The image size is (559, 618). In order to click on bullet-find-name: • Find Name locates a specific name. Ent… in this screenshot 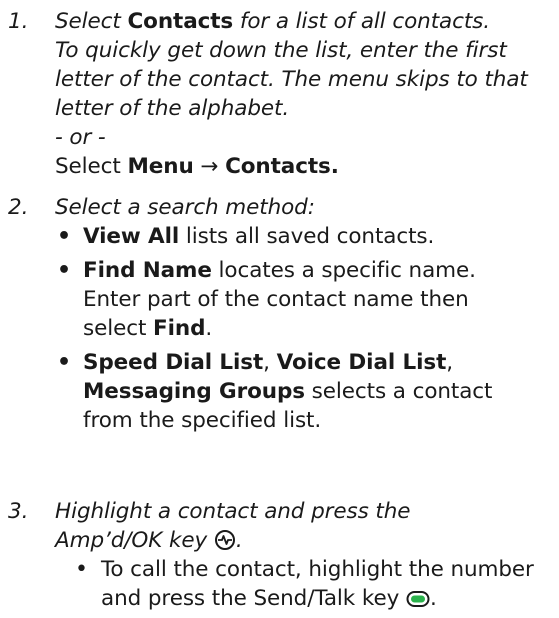, I will do `click(266, 299)`.